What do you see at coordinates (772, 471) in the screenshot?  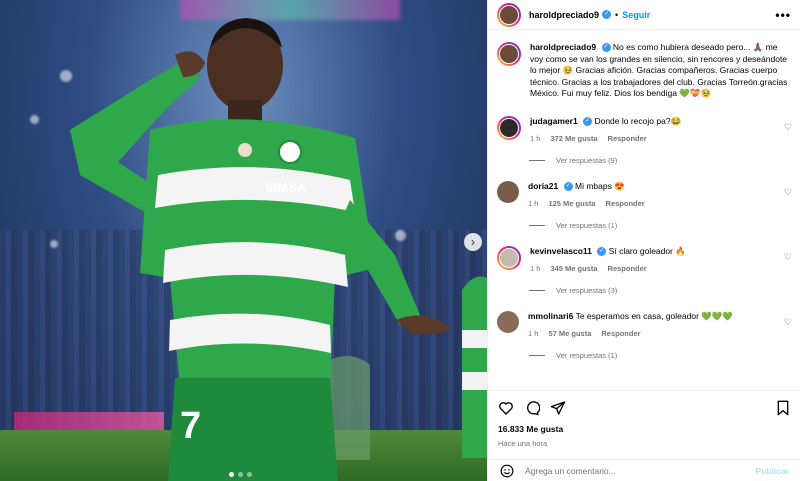 I see `post-comment-button: Publicar` at bounding box center [772, 471].